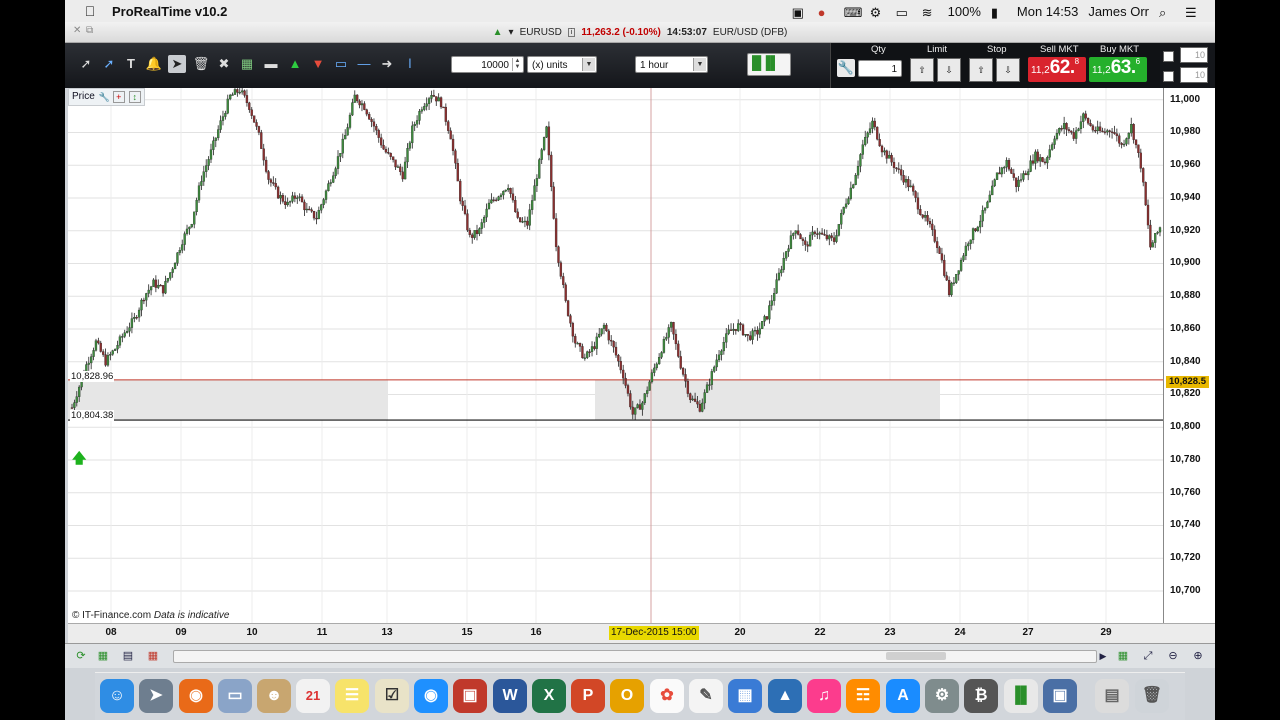 The width and height of the screenshot is (1280, 720). Describe the element at coordinates (387, 64) in the screenshot. I see `arrow-tool-icon: ➜` at that location.